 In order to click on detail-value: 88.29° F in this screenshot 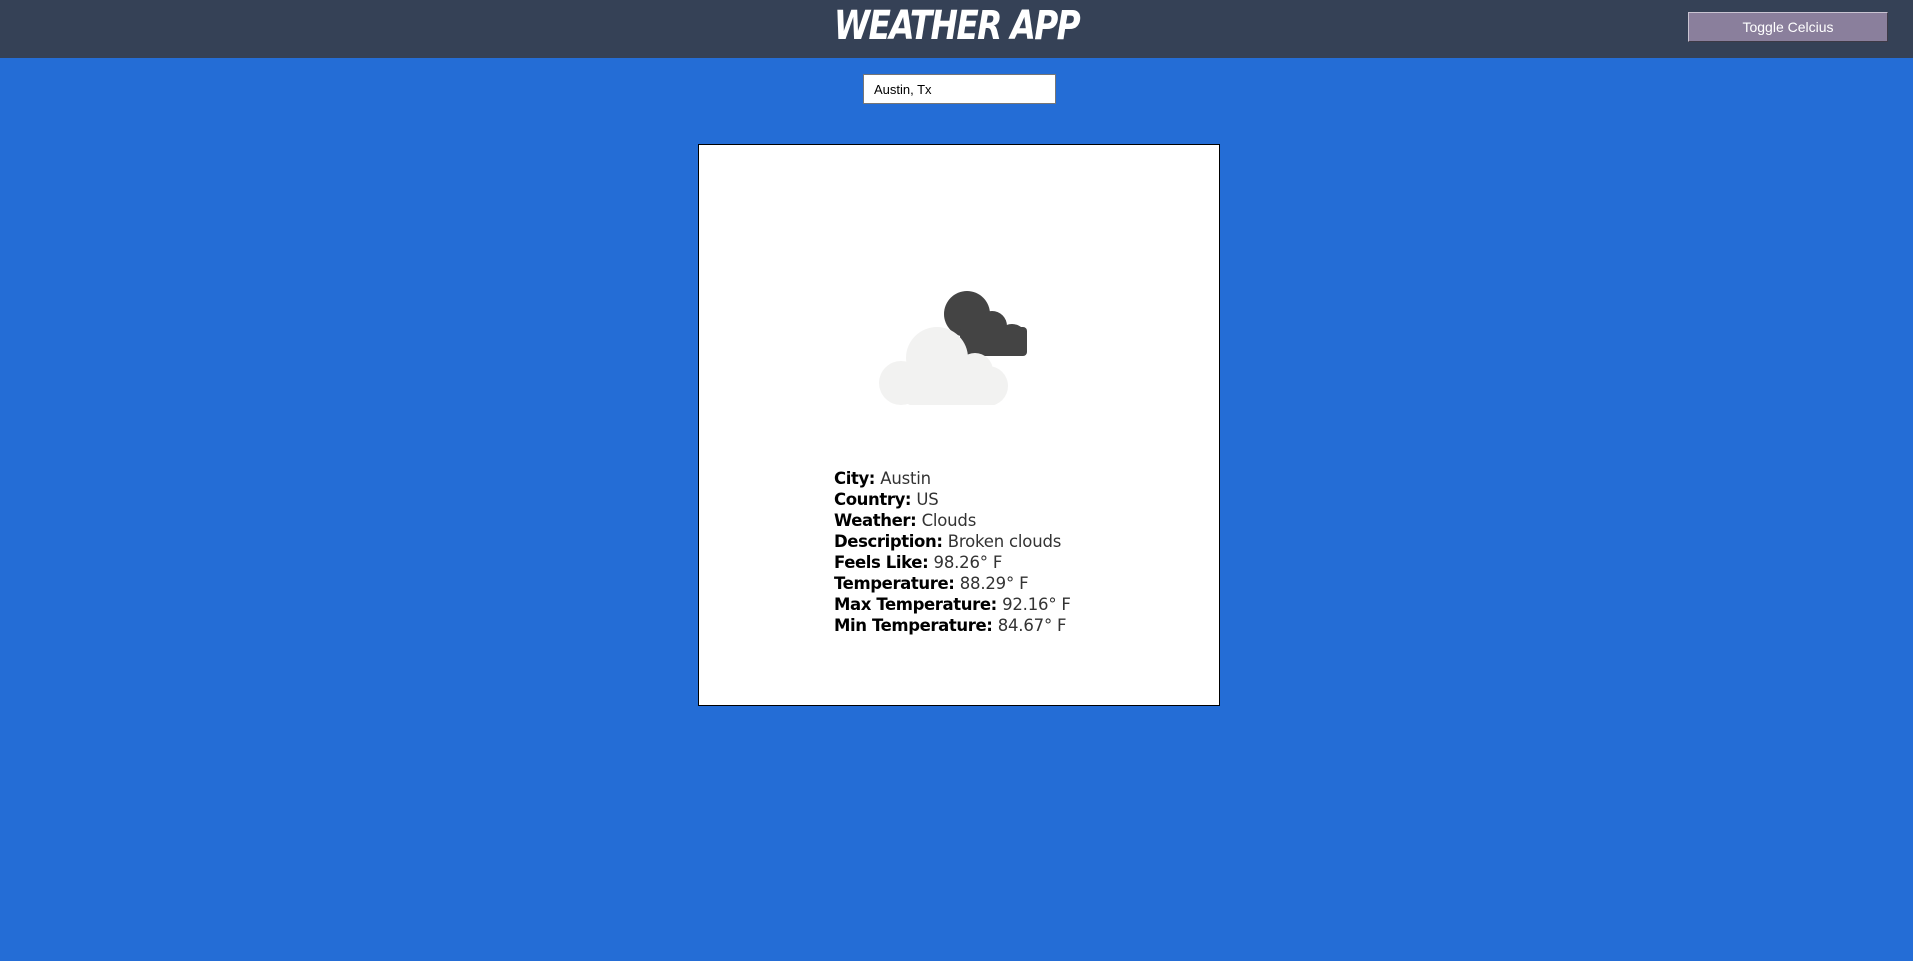, I will do `click(994, 583)`.